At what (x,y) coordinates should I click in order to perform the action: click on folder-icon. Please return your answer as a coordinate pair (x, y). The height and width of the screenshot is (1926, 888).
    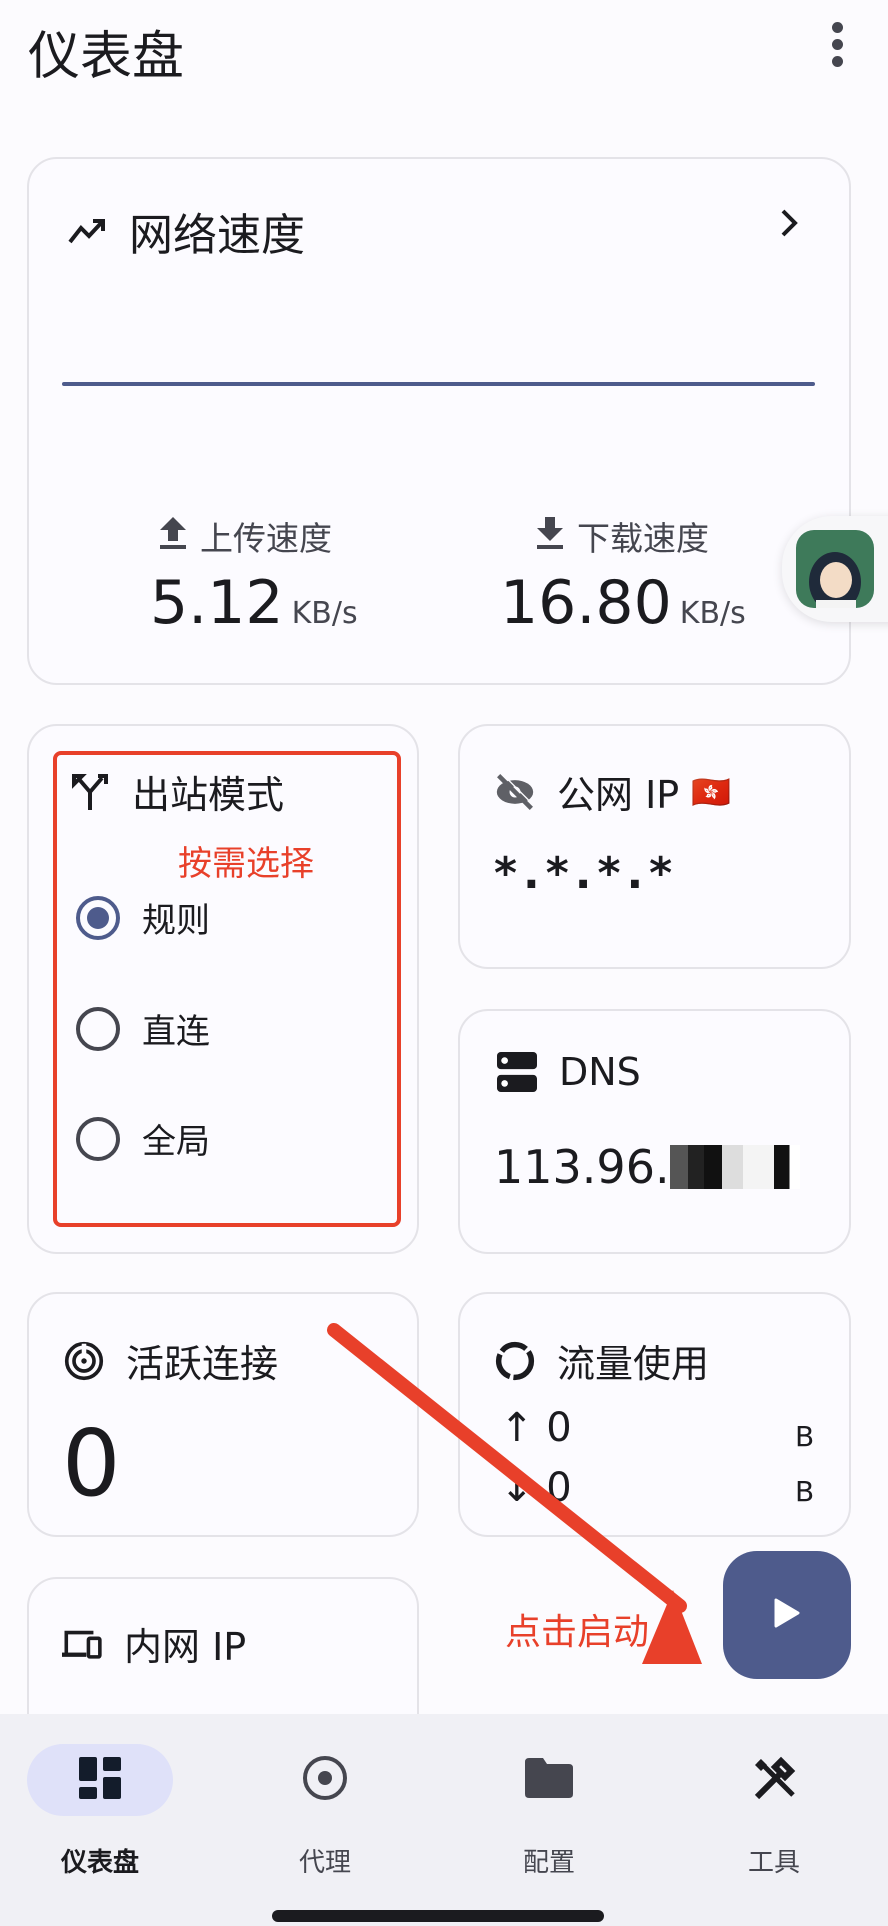
    Looking at the image, I should click on (549, 1780).